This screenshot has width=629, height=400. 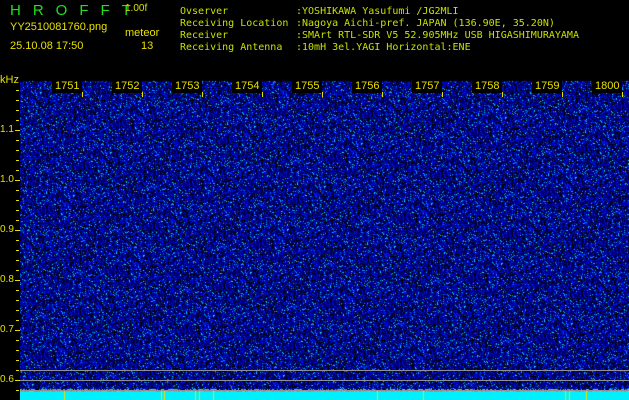 What do you see at coordinates (7, 179) in the screenshot?
I see `y-label: 1.0` at bounding box center [7, 179].